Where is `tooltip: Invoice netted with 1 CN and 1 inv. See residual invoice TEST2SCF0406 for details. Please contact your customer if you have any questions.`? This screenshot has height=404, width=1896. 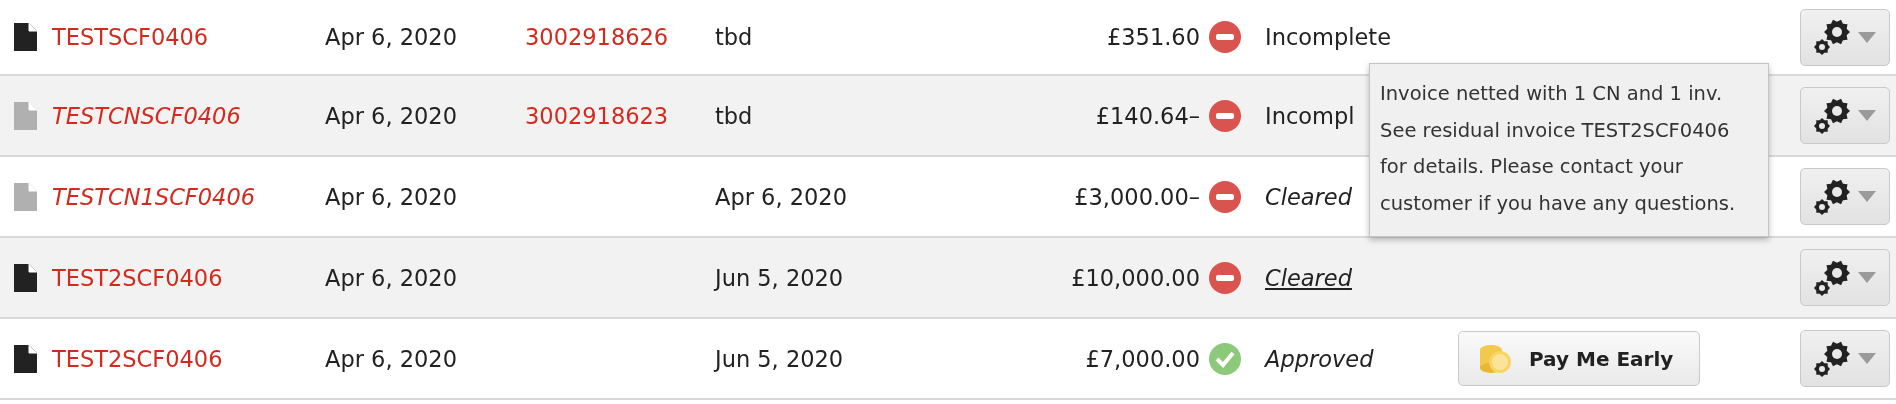
tooltip: Invoice netted with 1 CN and 1 inv. See residual invoice TEST2SCF0406 for details. Please contact your customer if you have any questions. is located at coordinates (1569, 150).